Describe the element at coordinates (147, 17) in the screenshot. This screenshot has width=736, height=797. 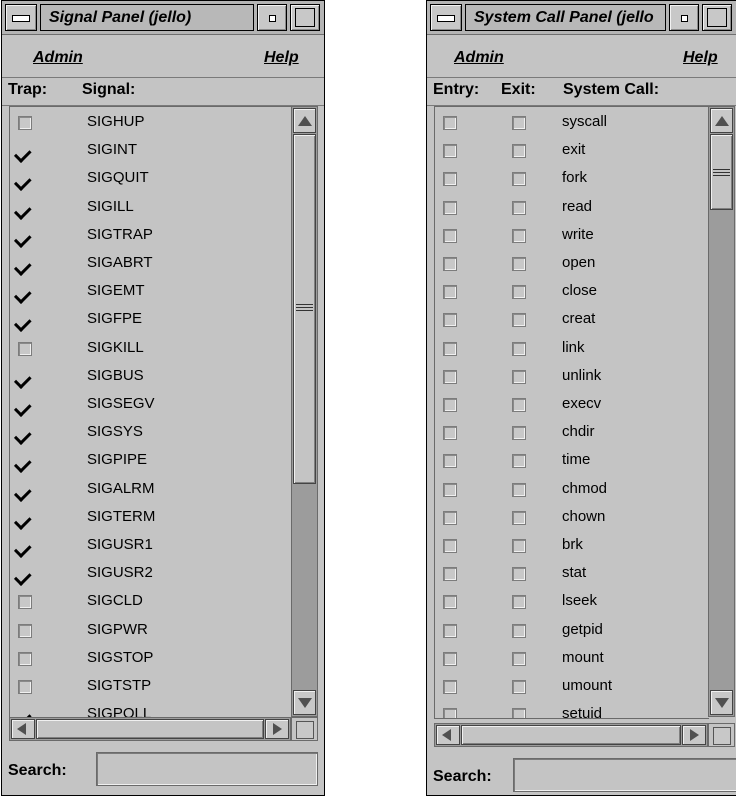
I see `window-title: Signal Panel (jello)` at that location.